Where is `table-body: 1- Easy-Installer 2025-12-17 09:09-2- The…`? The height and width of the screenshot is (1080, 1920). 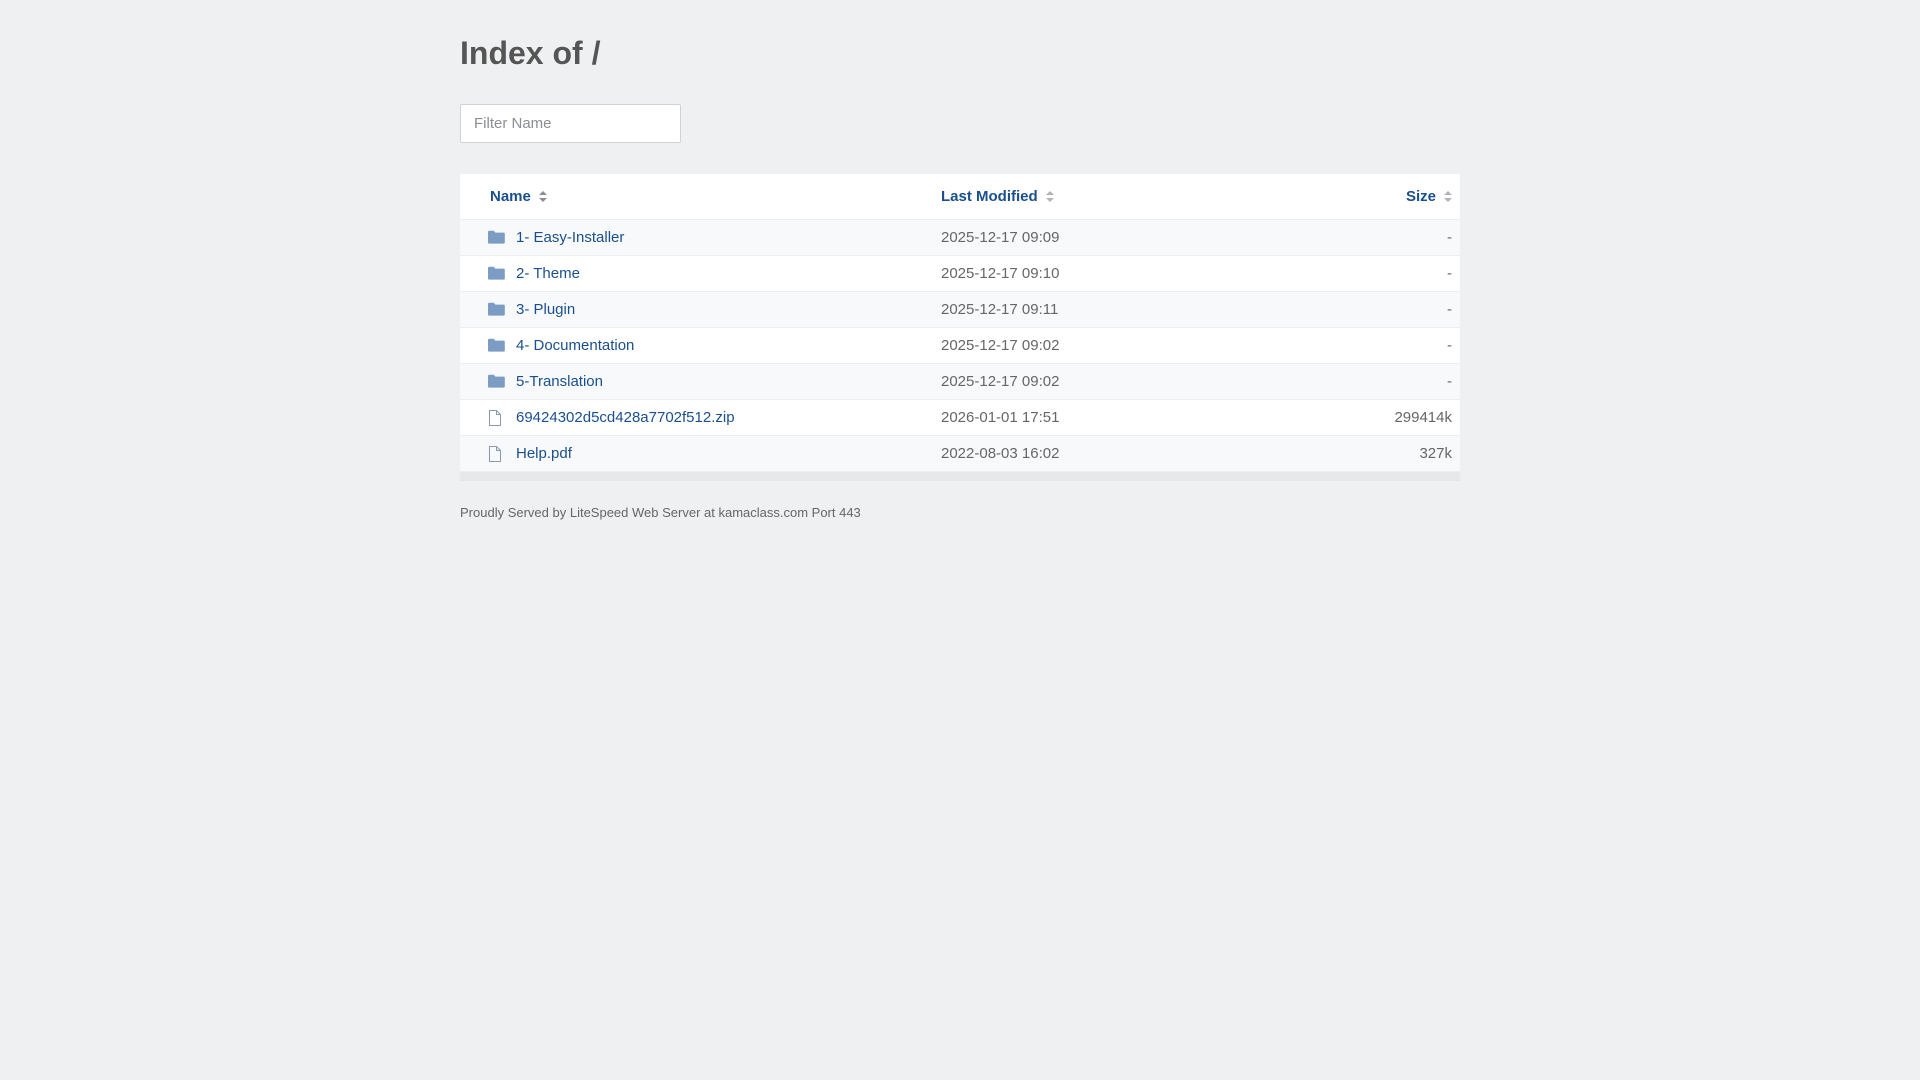 table-body: 1- Easy-Installer 2025-12-17 09:09-2- The… is located at coordinates (960, 346).